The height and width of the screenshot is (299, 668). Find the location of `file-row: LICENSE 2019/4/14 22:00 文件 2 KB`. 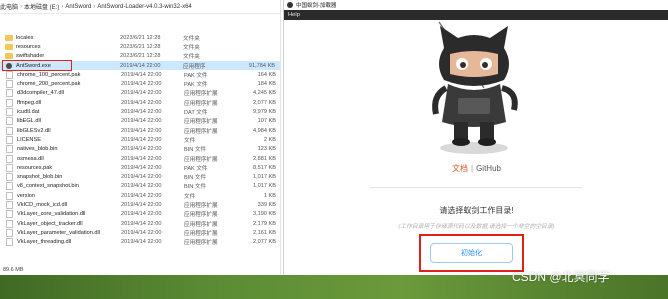

file-row: LICENSE 2019/4/14 22:00 文件 2 KB is located at coordinates (140, 139).